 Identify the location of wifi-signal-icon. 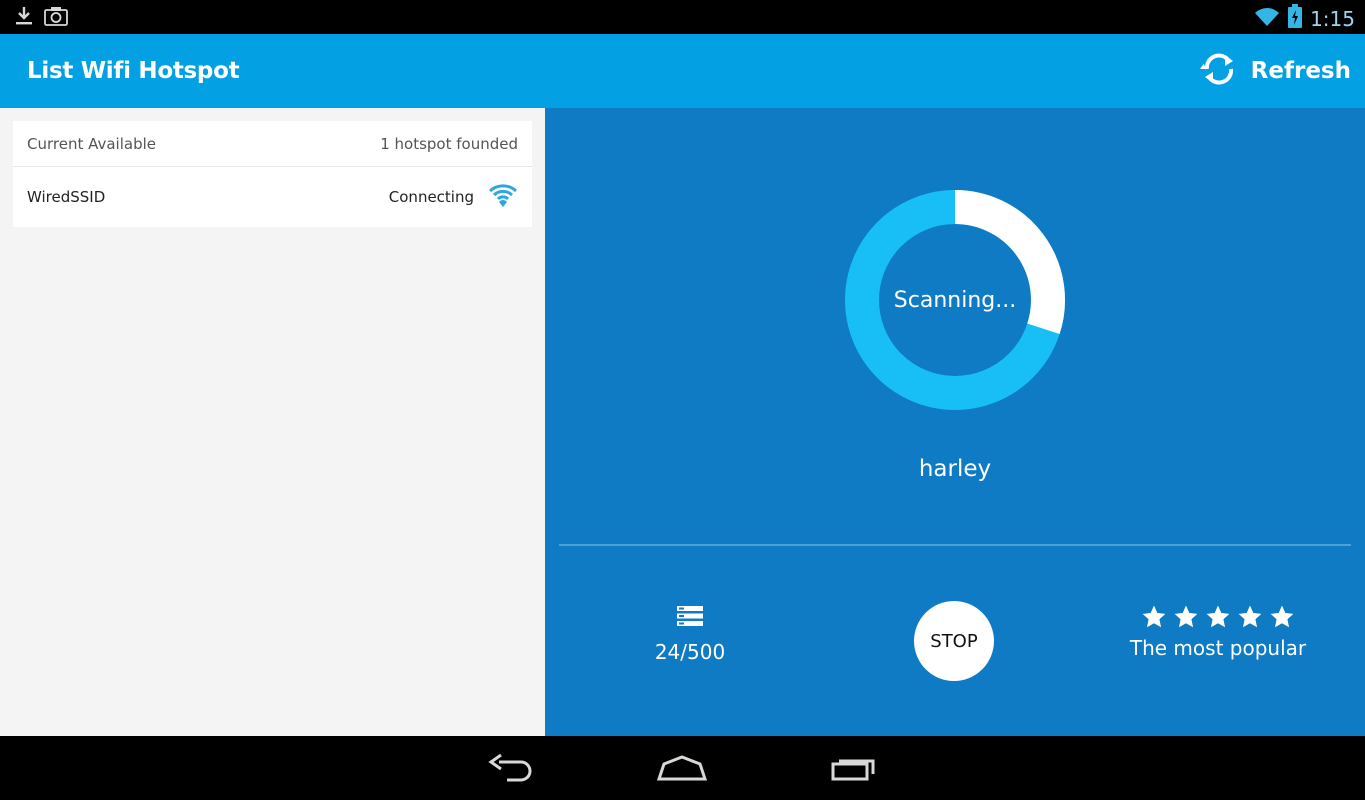
(503, 197).